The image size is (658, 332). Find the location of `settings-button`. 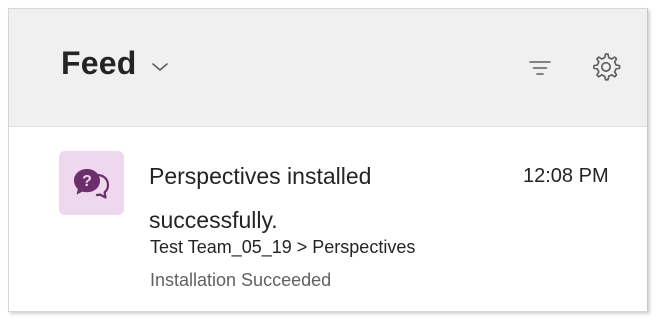

settings-button is located at coordinates (605, 67).